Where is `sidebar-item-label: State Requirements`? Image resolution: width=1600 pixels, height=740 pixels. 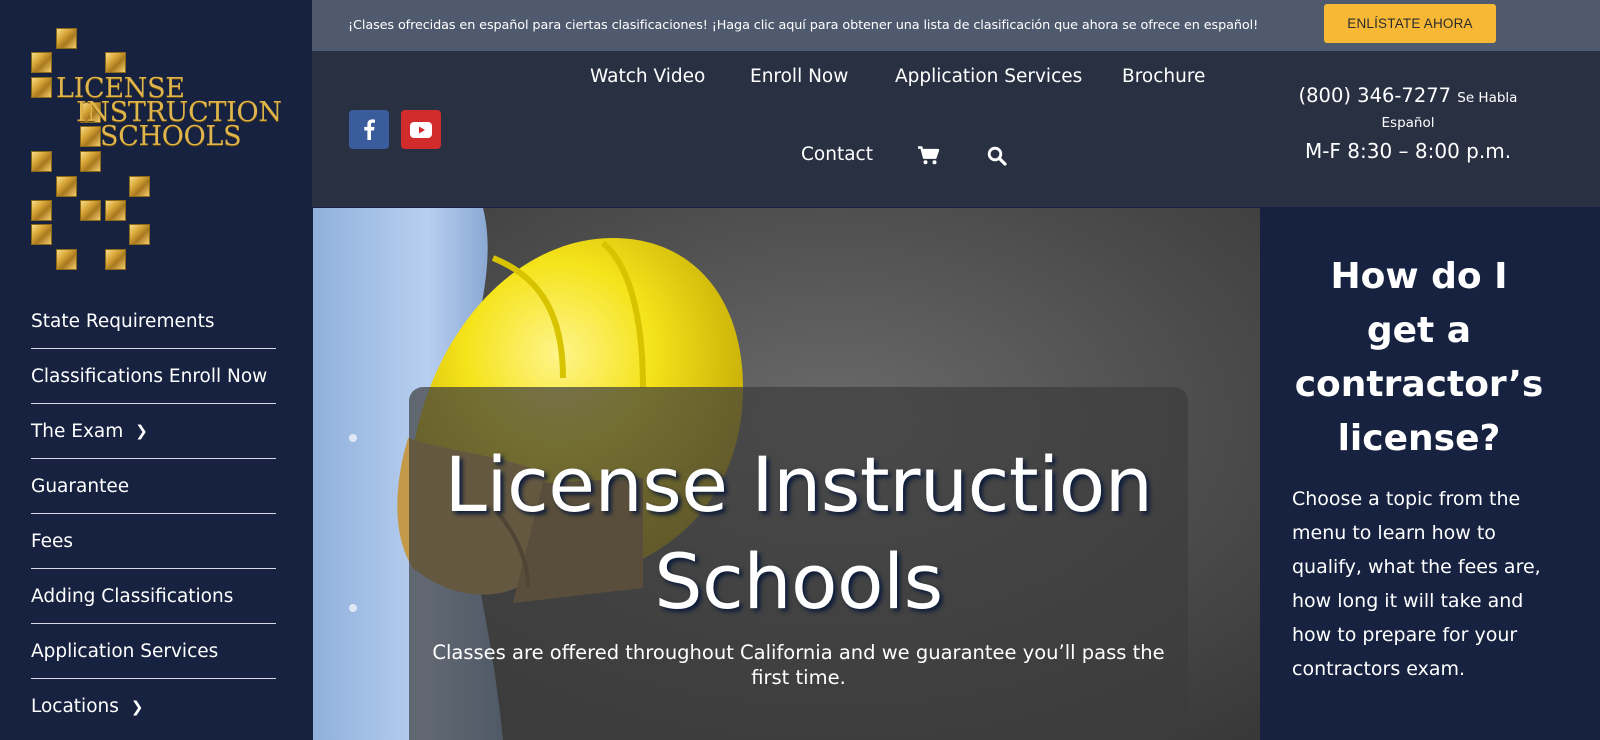 sidebar-item-label: State Requirements is located at coordinates (123, 321).